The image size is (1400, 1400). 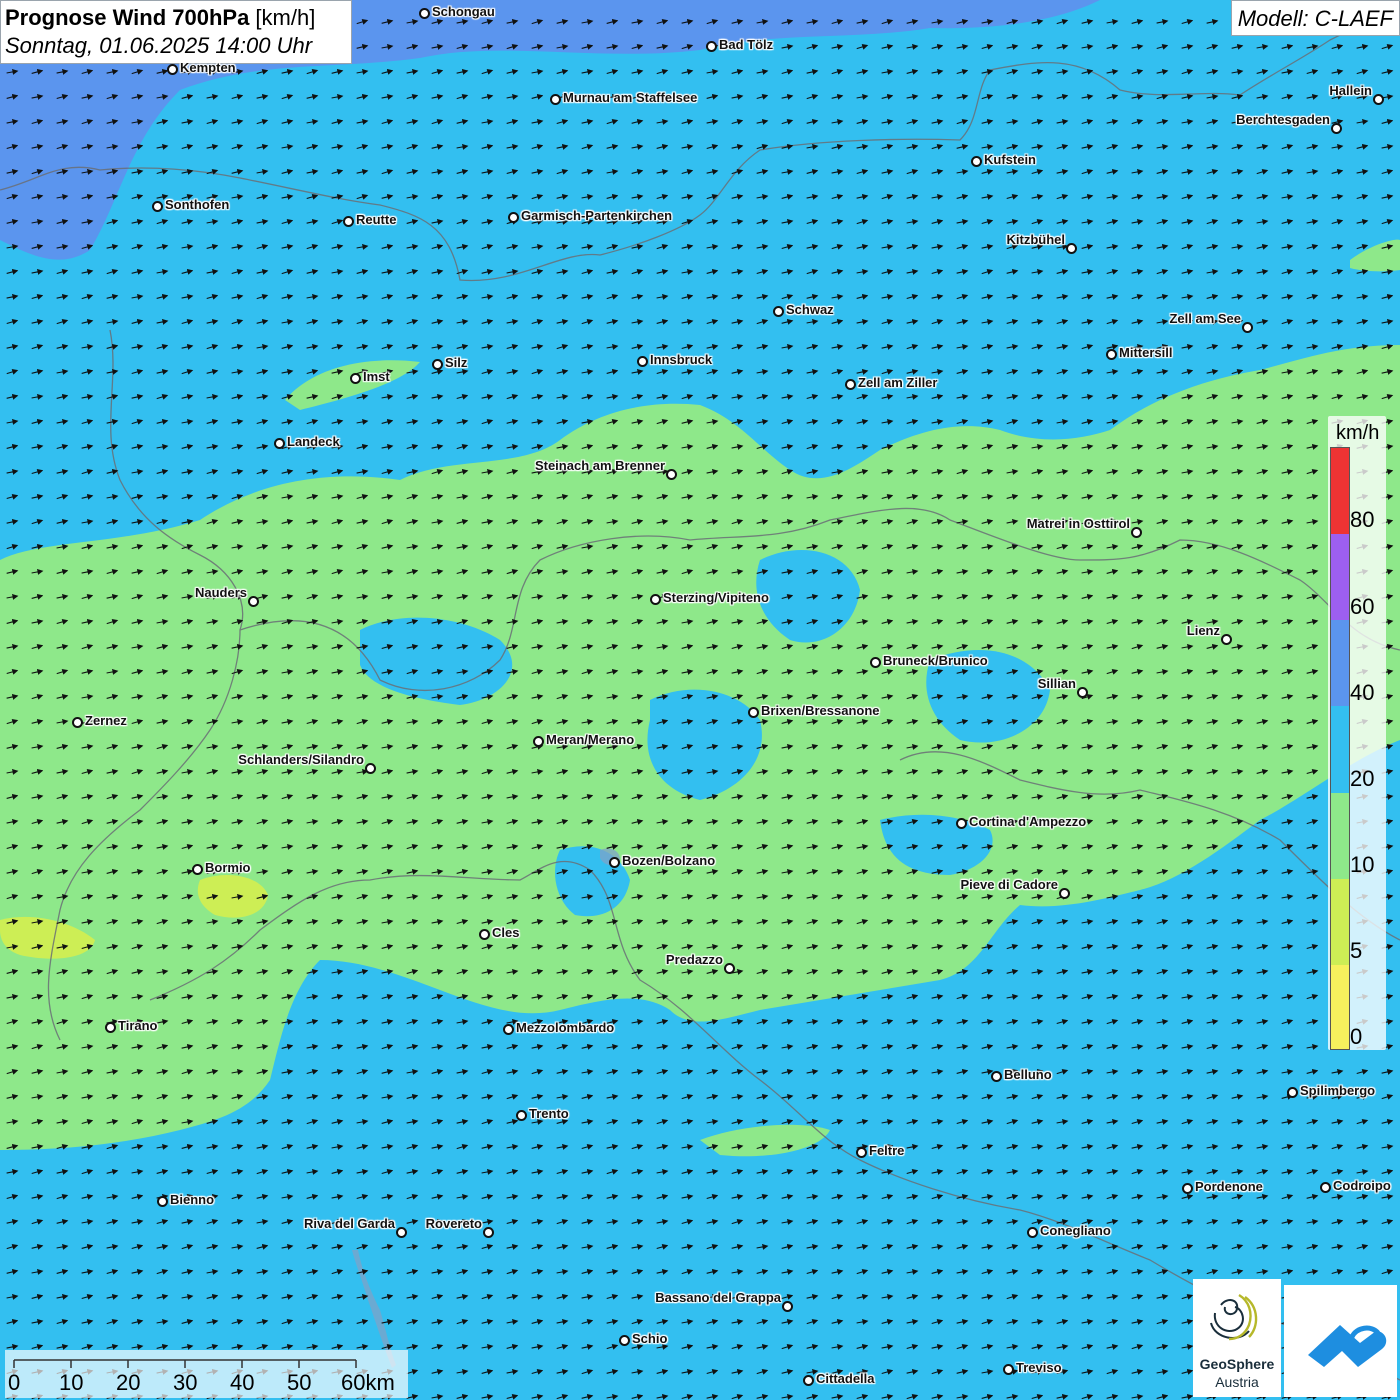 I want to click on city-label: Kitzbühel, so click(x=1036, y=239).